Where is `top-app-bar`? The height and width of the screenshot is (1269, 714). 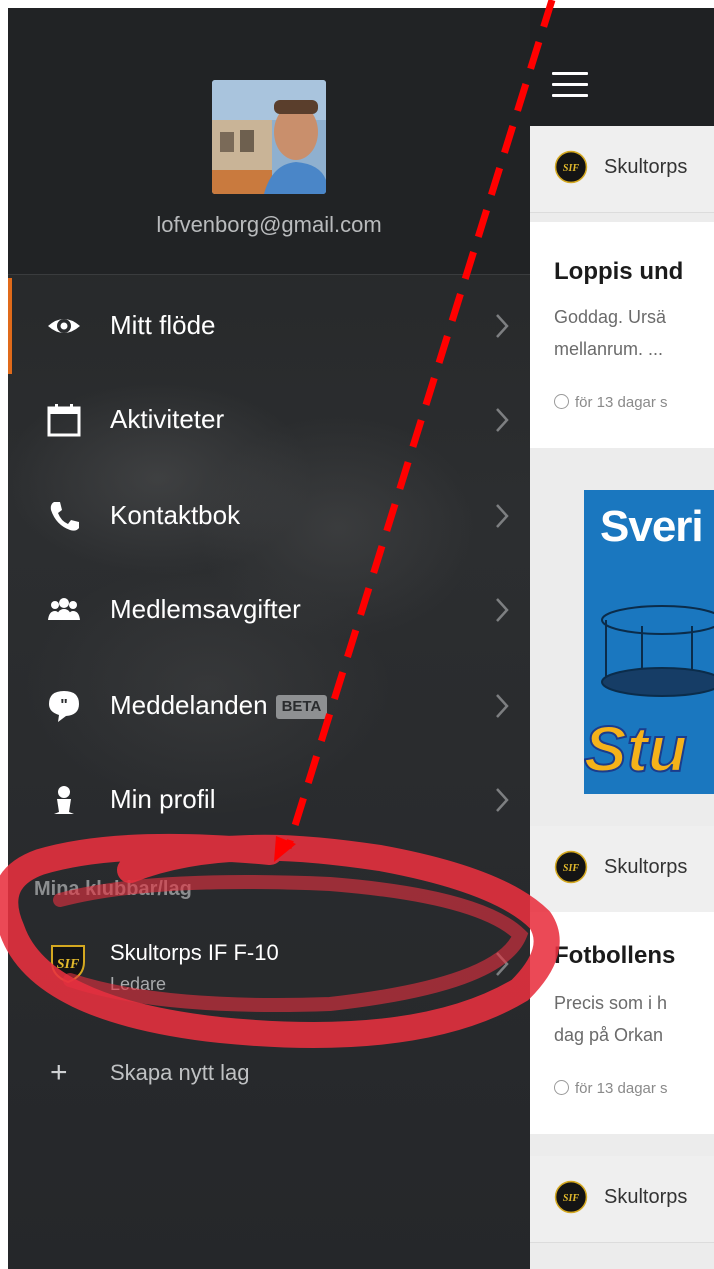
top-app-bar is located at coordinates (622, 67).